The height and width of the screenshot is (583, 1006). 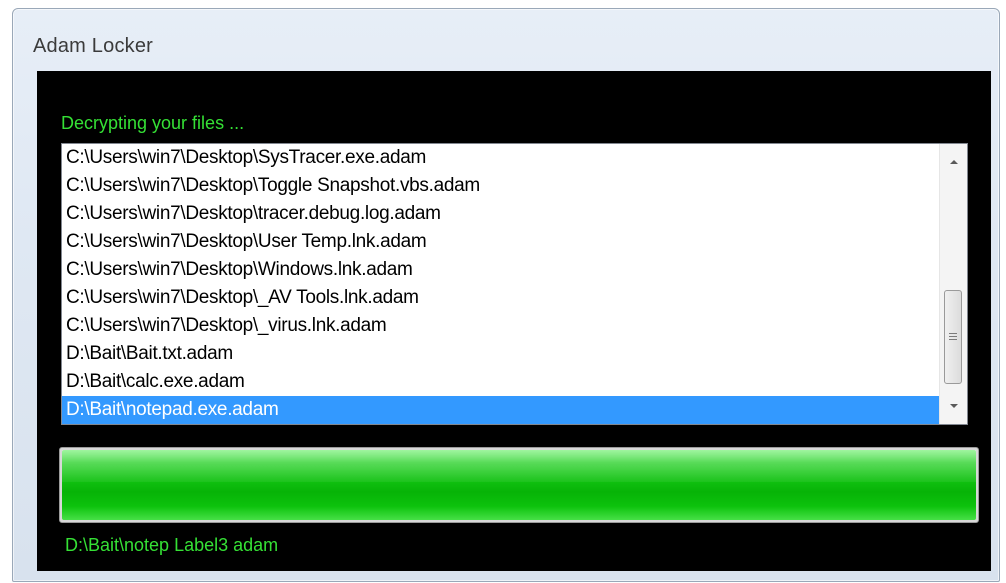 I want to click on scroll-up-arrow-icon, so click(x=953, y=162).